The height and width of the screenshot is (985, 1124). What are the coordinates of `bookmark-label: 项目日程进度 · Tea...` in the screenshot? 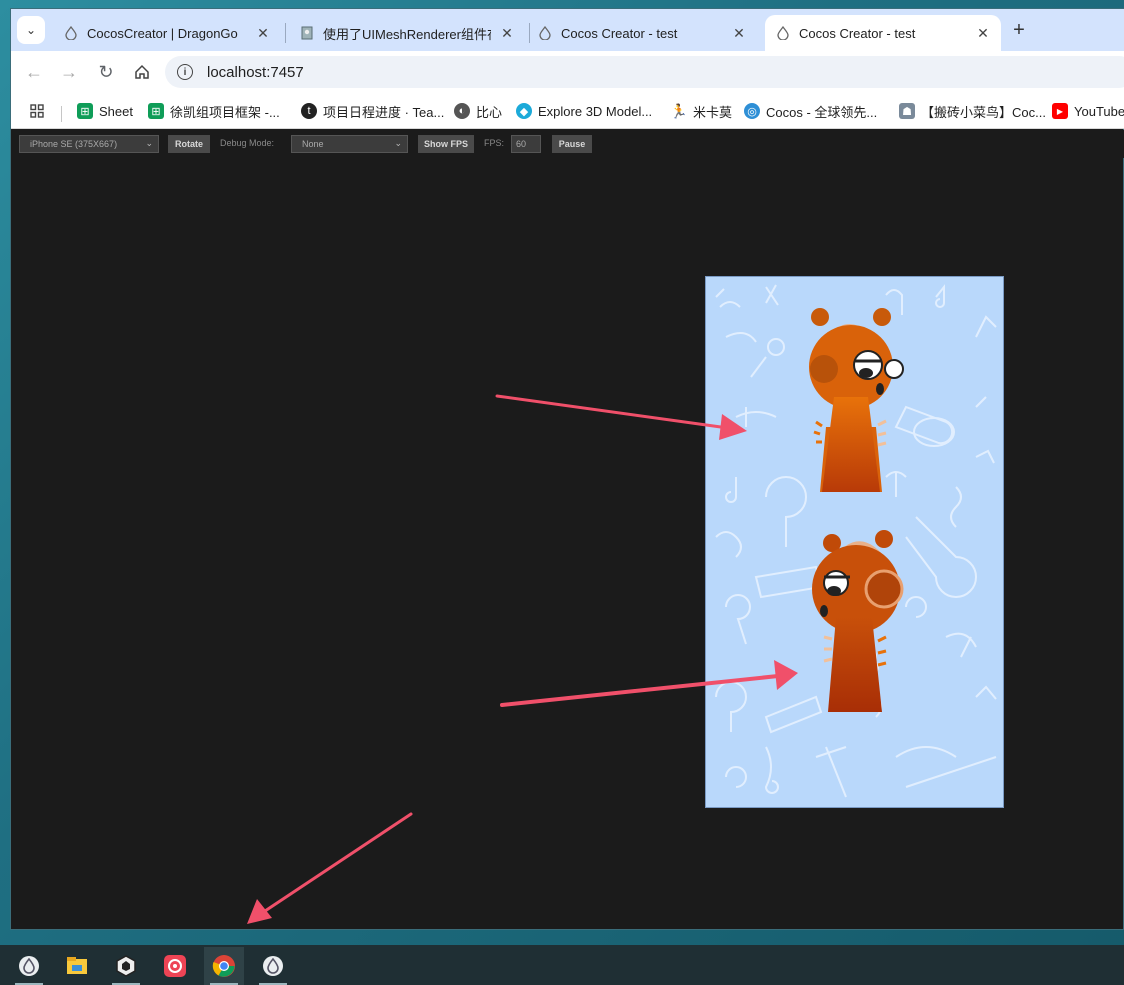 It's located at (384, 112).